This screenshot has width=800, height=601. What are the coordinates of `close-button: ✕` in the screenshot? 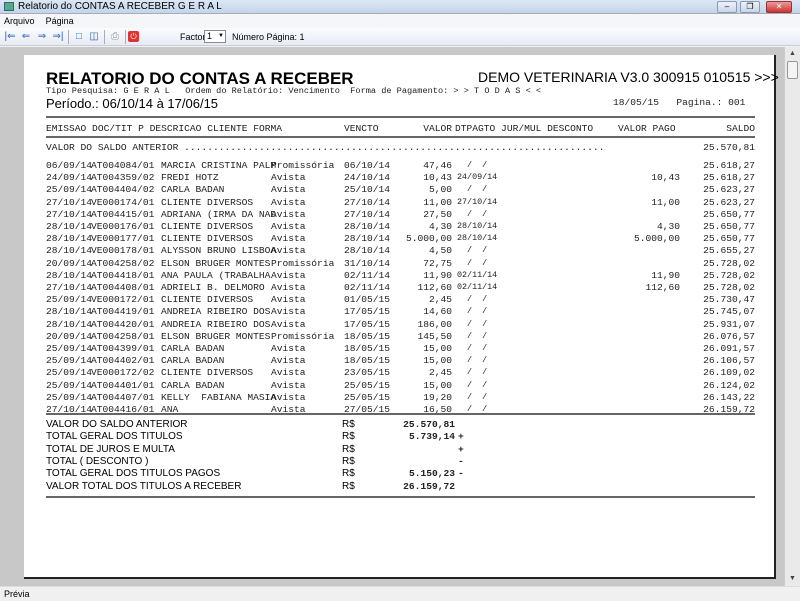 It's located at (779, 7).